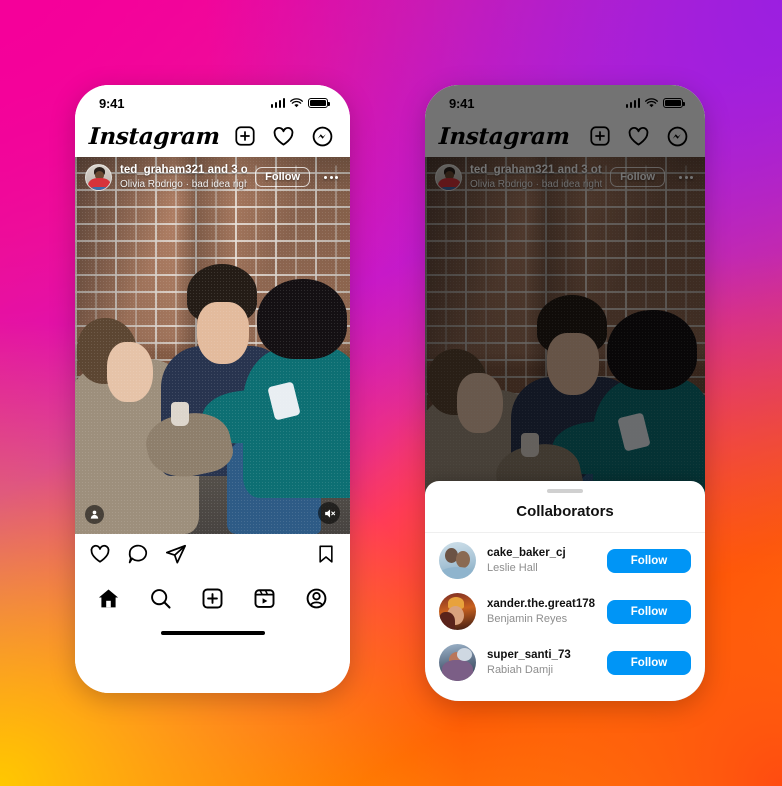 Image resolution: width=782 pixels, height=786 pixels. I want to click on cup-object, so click(180, 414).